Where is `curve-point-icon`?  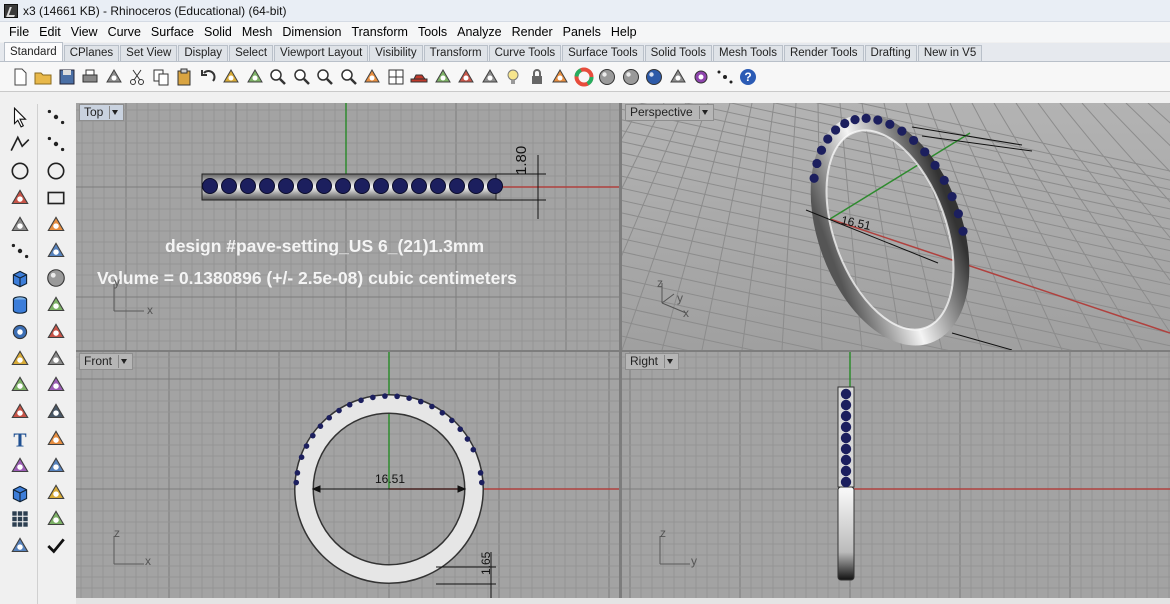
curve-point-icon is located at coordinates (20, 251).